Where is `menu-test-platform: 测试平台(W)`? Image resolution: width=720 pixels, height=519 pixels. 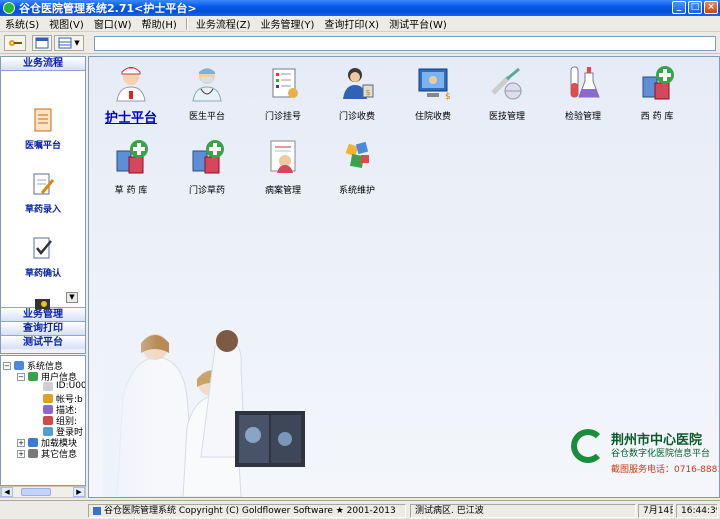 menu-test-platform: 测试平台(W) is located at coordinates (418, 23).